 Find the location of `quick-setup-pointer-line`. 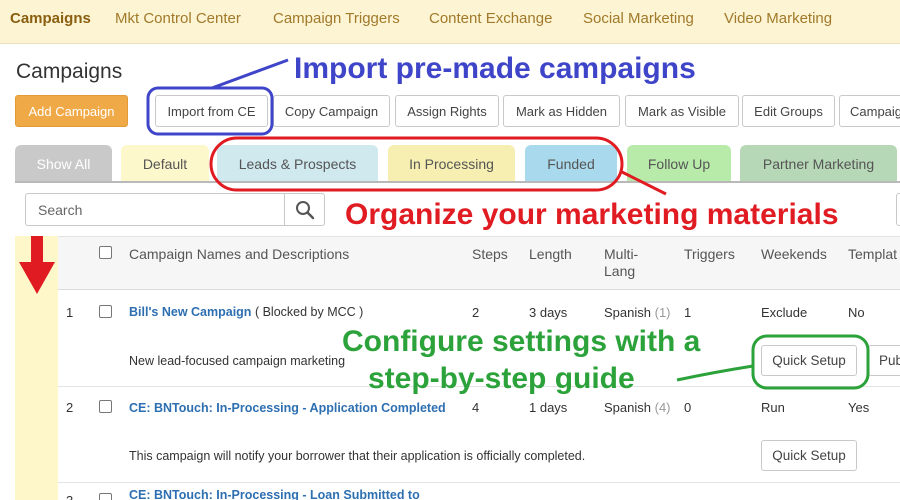

quick-setup-pointer-line is located at coordinates (715, 373).